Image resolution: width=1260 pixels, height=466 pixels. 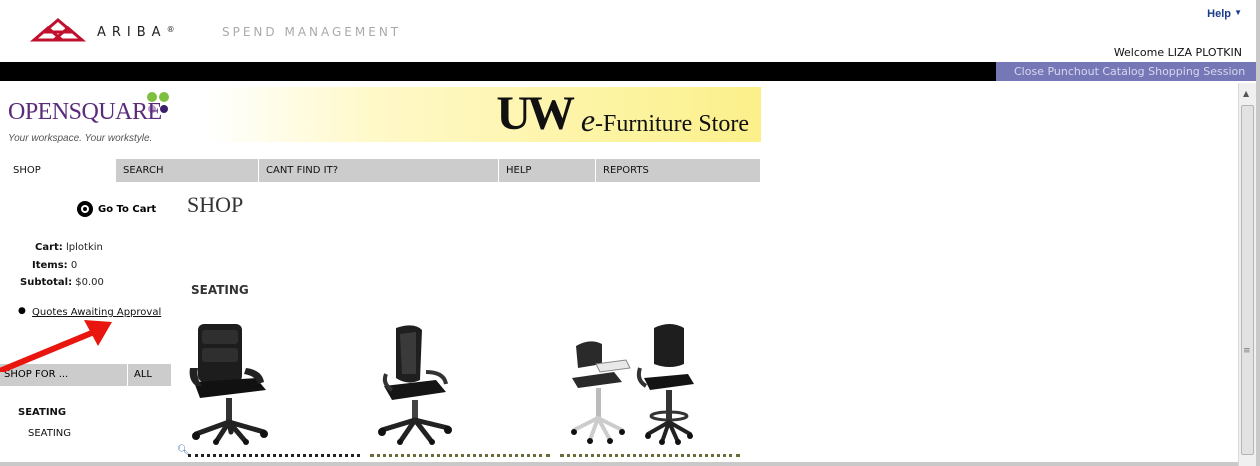 I want to click on page-title: SHOP, so click(x=215, y=204).